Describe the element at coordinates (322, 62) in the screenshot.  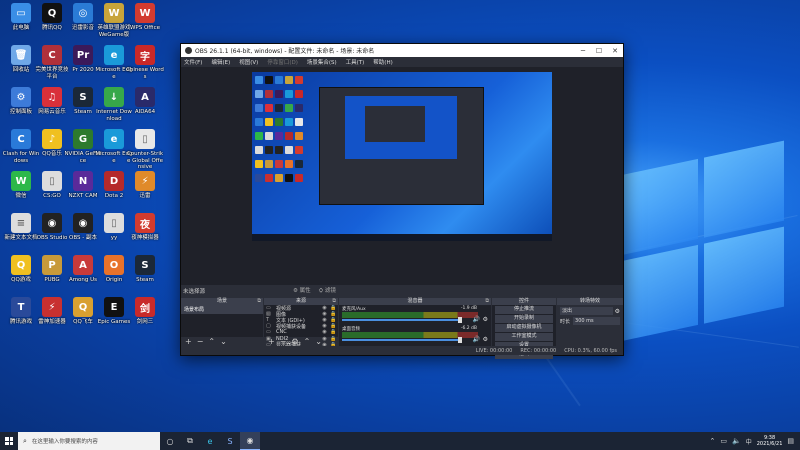
I see `menu-scene-collection: 场景集合(S)` at that location.